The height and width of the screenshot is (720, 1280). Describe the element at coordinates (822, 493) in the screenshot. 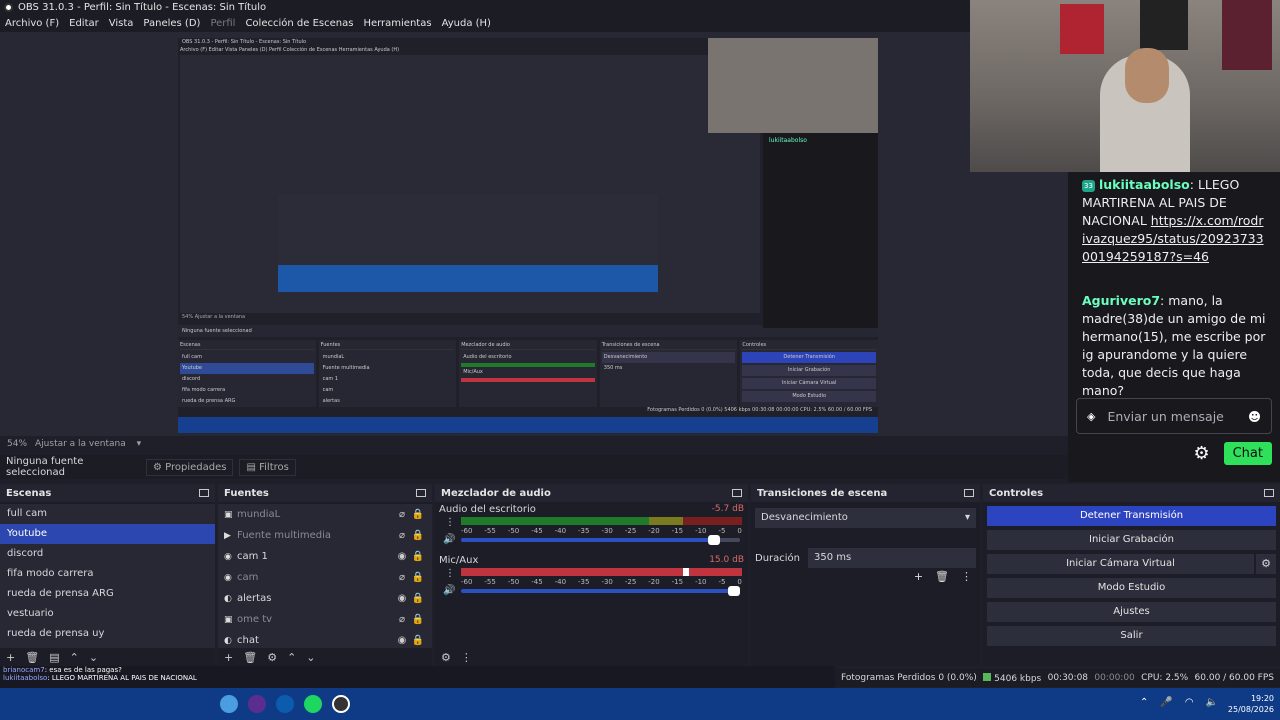

I see `transitions-title: Transiciones de escena` at that location.